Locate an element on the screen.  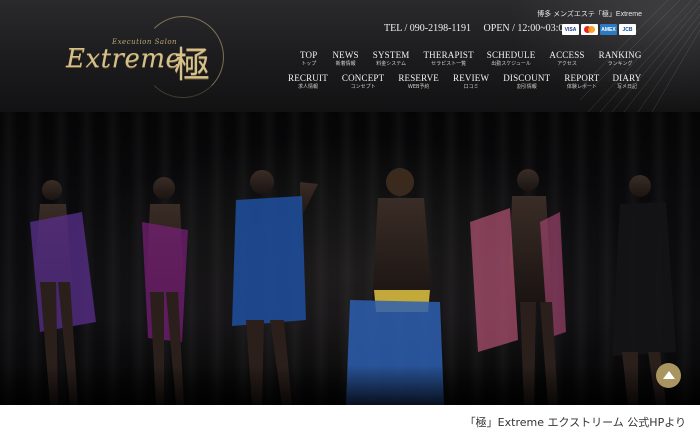
amex-icon: AMEX is located at coordinates (608, 29).